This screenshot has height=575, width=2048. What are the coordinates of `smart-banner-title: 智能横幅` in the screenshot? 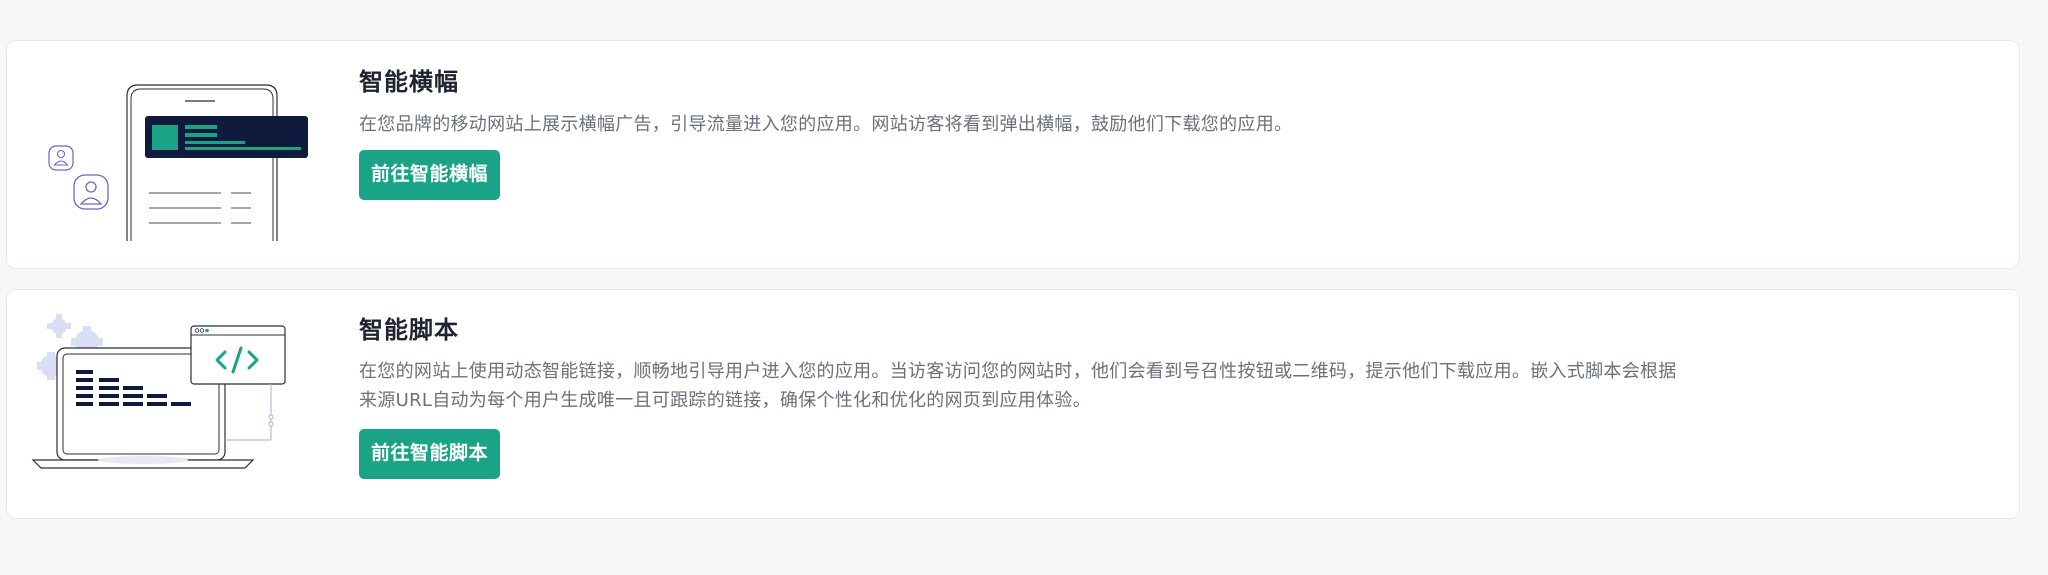 It's located at (409, 82).